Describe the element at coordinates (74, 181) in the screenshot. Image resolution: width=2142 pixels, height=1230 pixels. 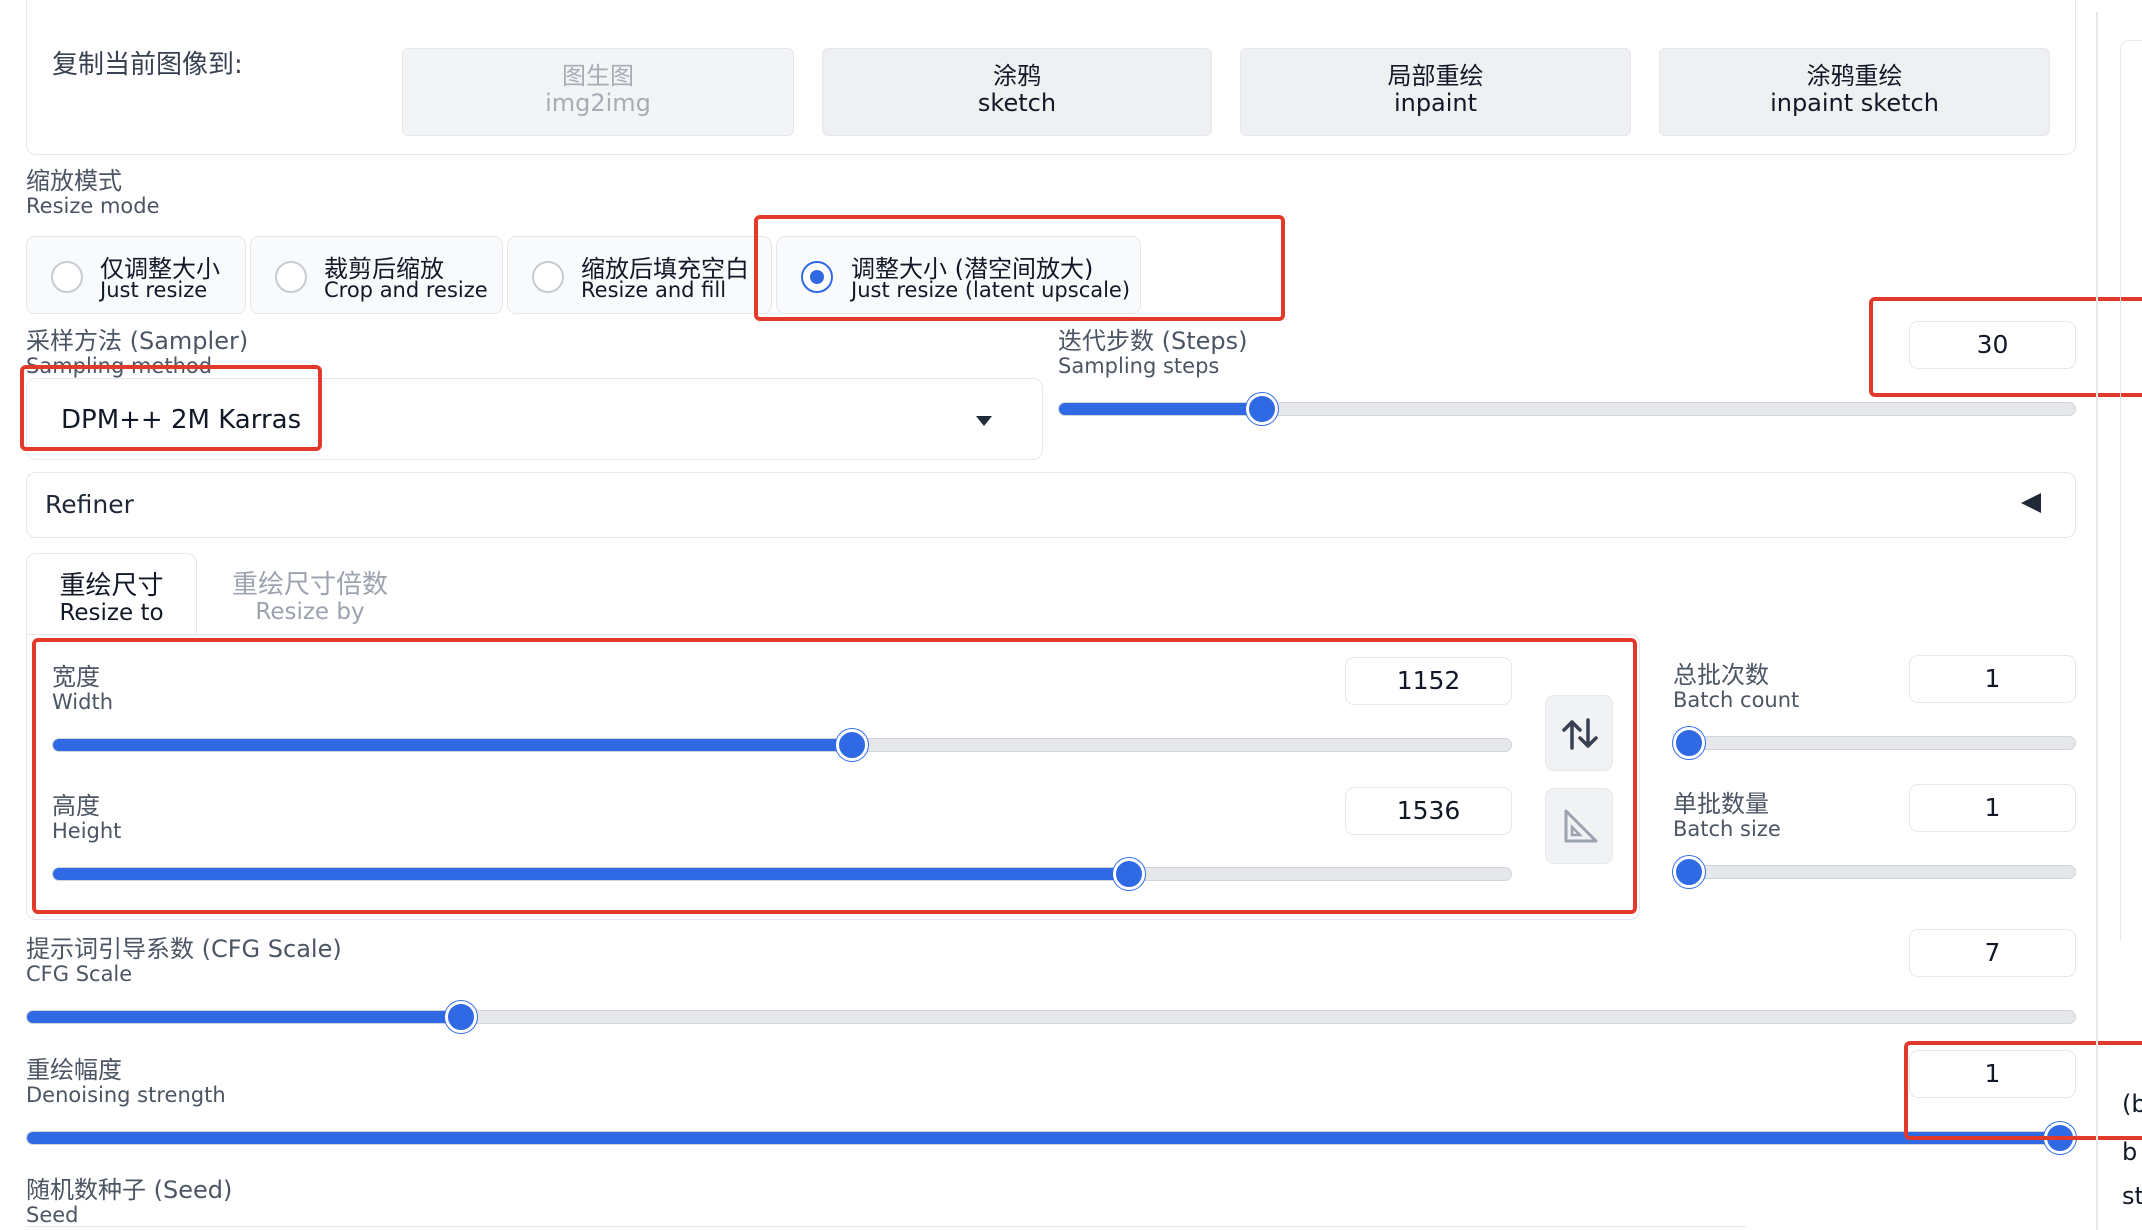
I see `resize-mode-label-zh: 缩放模式` at that location.